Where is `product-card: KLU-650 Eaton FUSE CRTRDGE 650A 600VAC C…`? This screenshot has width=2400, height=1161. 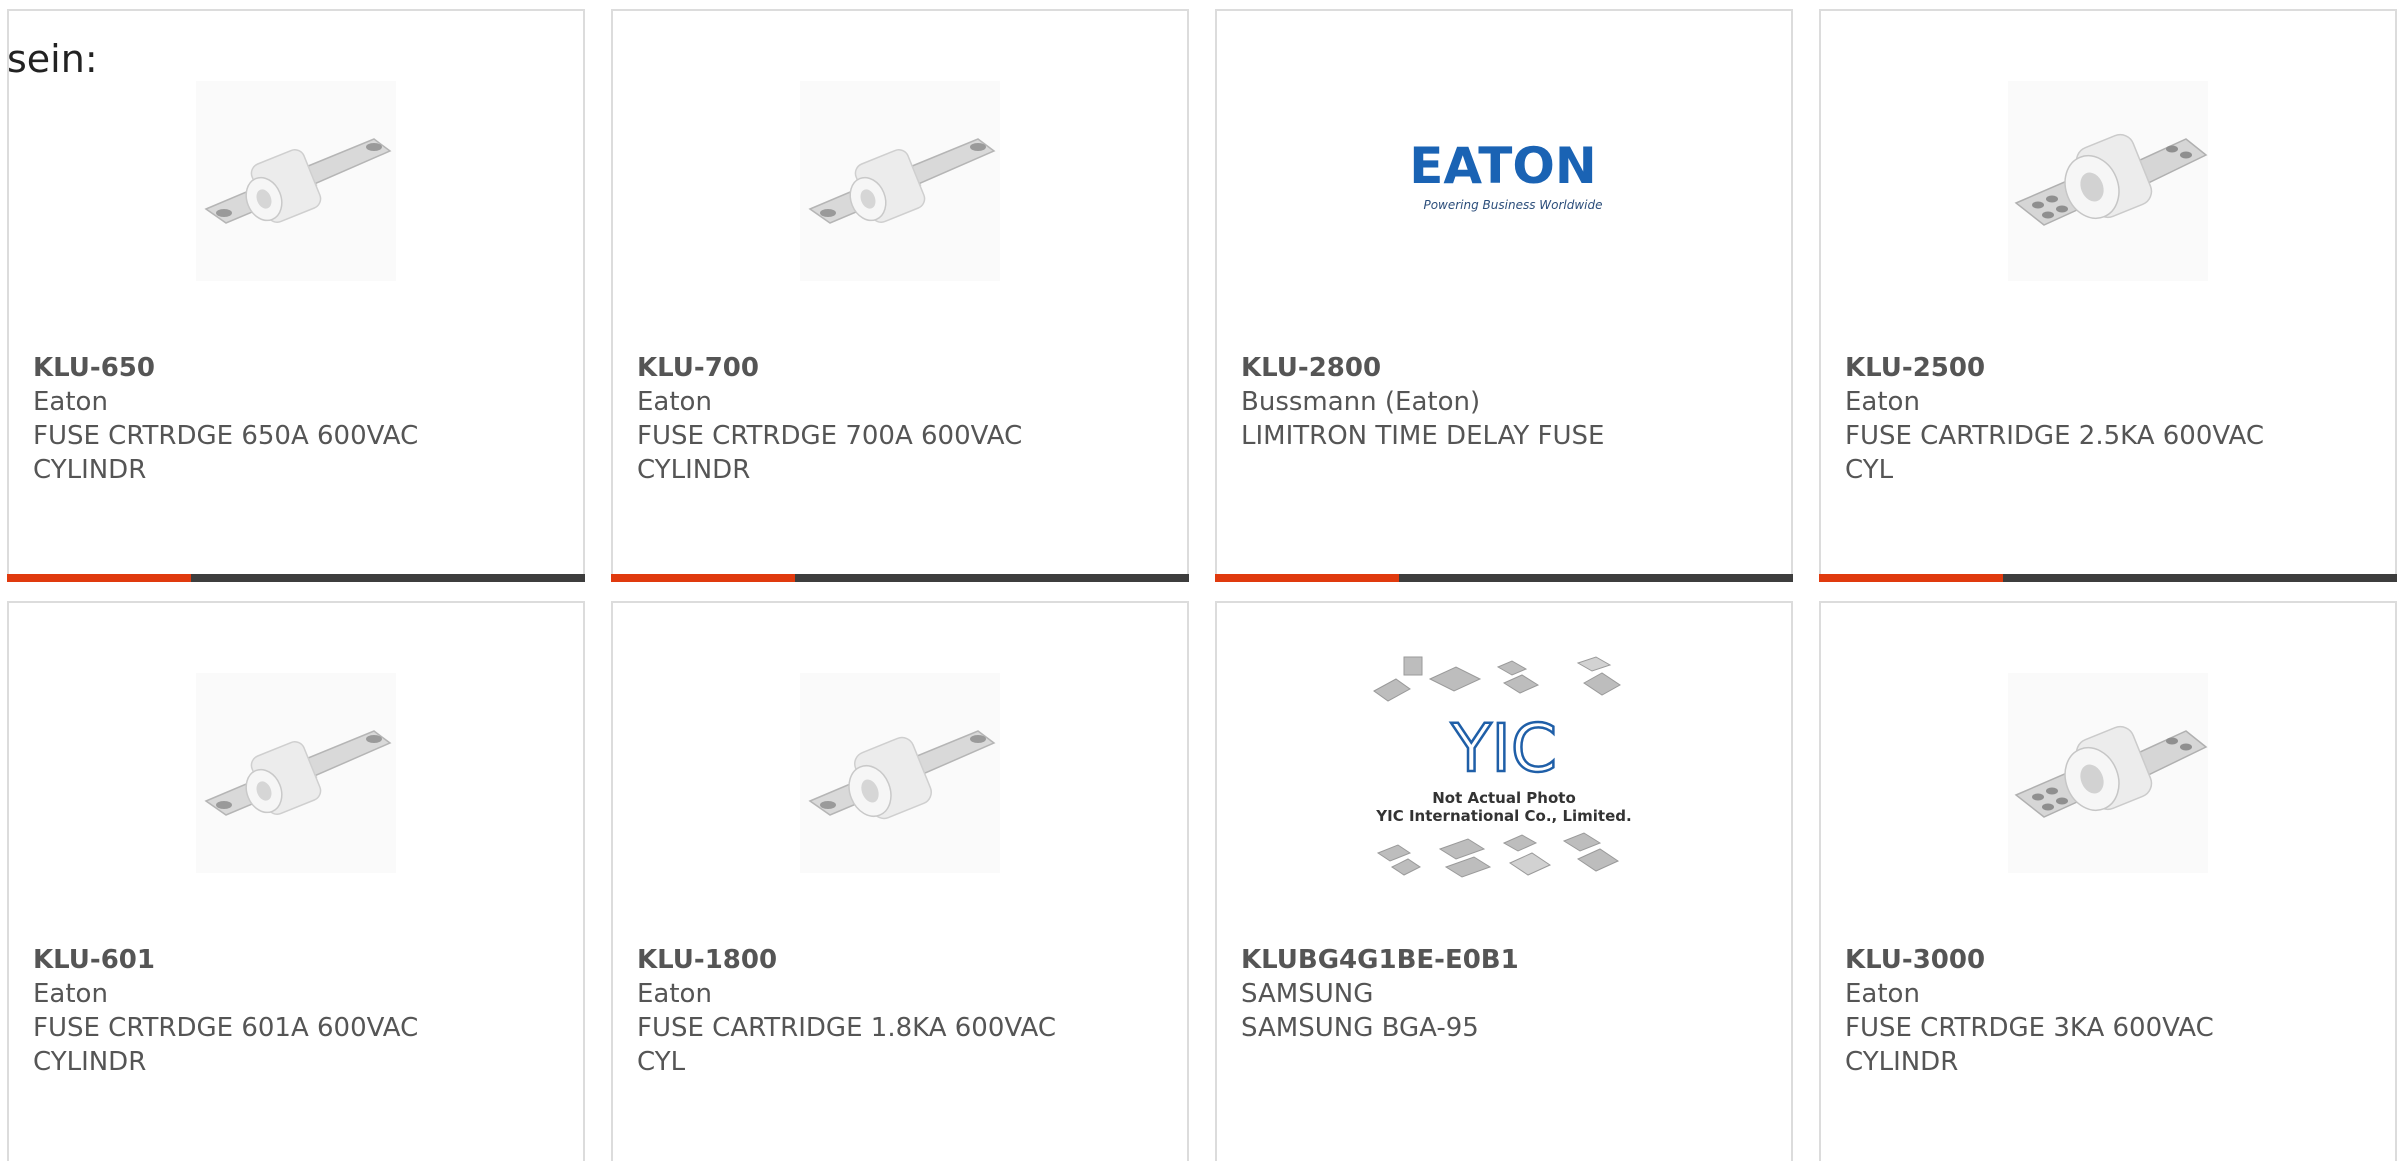
product-card: KLU-650 Eaton FUSE CRTRDGE 650A 600VAC C… is located at coordinates (296, 295).